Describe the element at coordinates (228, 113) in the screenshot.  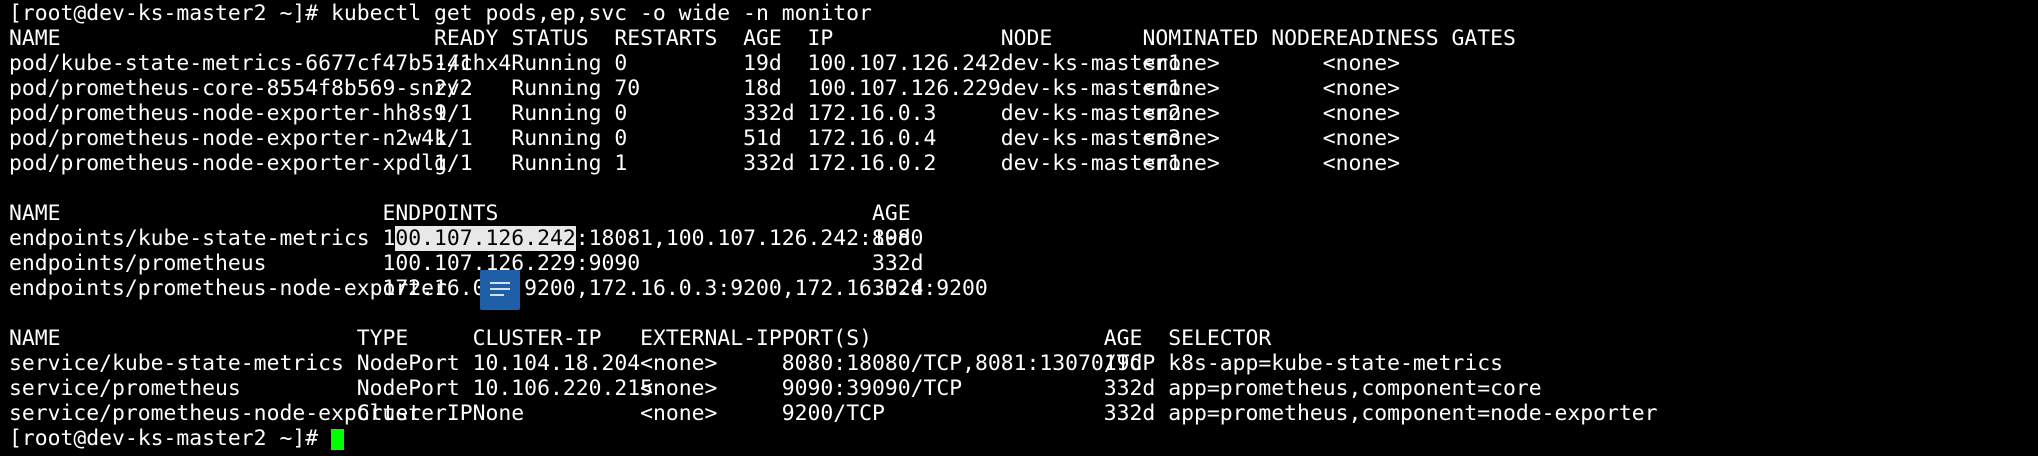
I see `table-cell: pod/prometheus-node-exporter-hh8s9` at that location.